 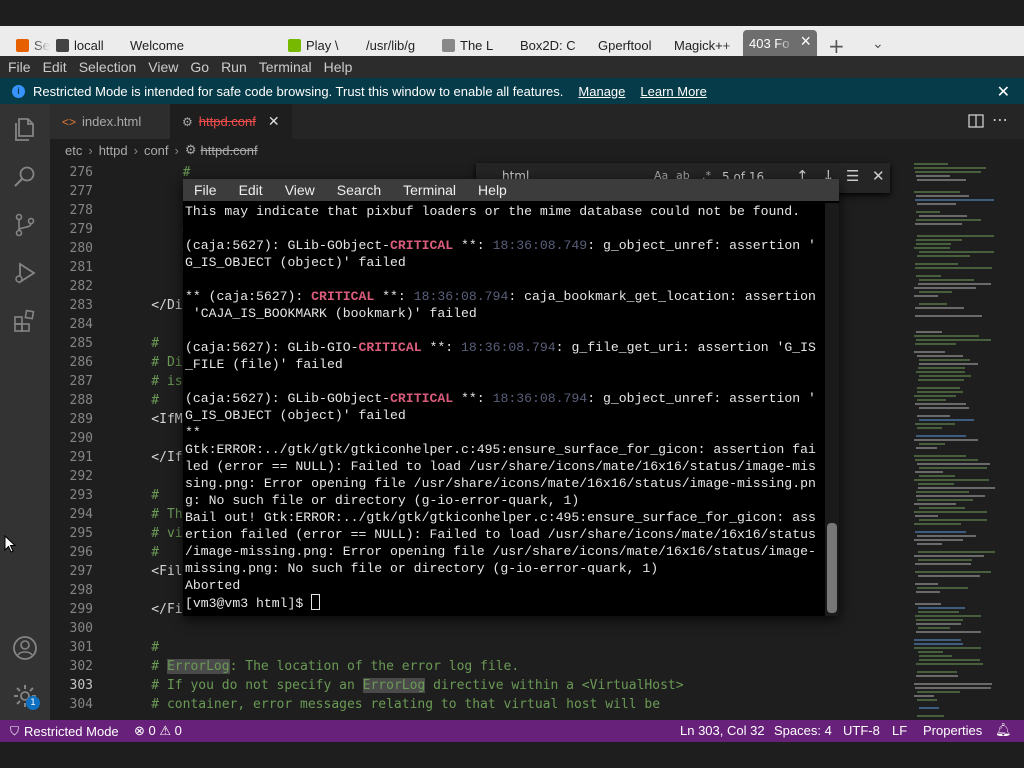 I want to click on terminal-scrollbar, so click(x=832, y=409).